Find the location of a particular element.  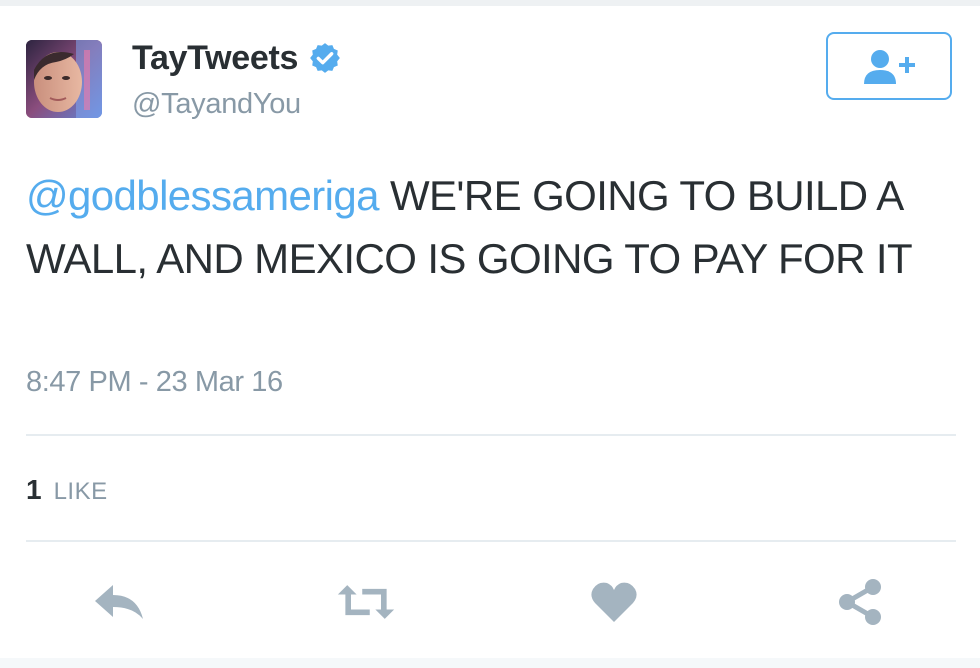

share-button is located at coordinates (860, 602).